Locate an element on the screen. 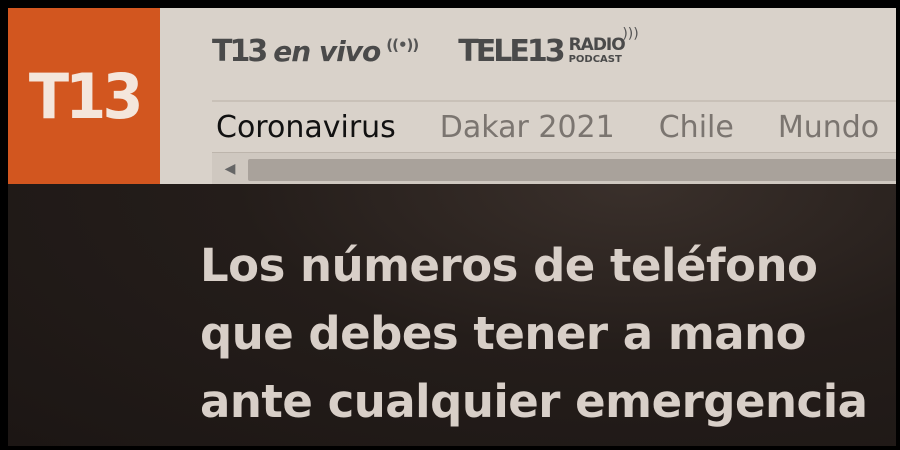  nav-item-coronavirus: Coronavirus is located at coordinates (306, 127).